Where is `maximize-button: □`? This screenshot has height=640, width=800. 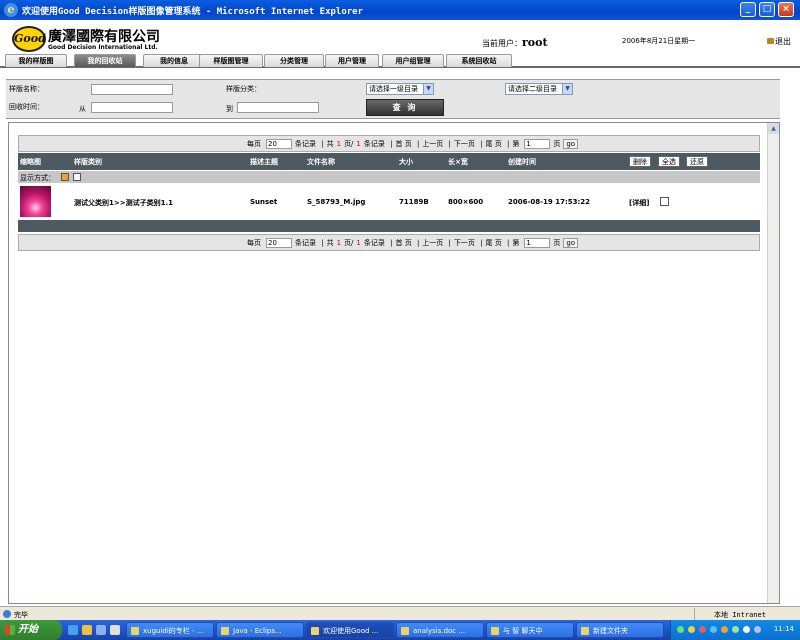 maximize-button: □ is located at coordinates (767, 9).